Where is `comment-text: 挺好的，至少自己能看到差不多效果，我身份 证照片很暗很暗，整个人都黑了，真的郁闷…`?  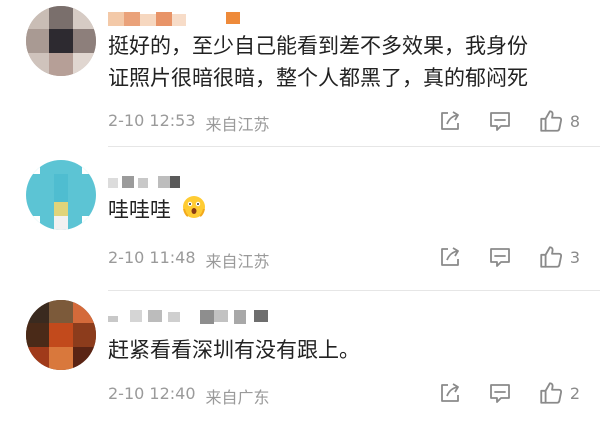 comment-text: 挺好的，至少自己能看到差不多效果，我身份 证照片很暗很暗，整个人都黑了，真的郁闷… is located at coordinates (348, 62).